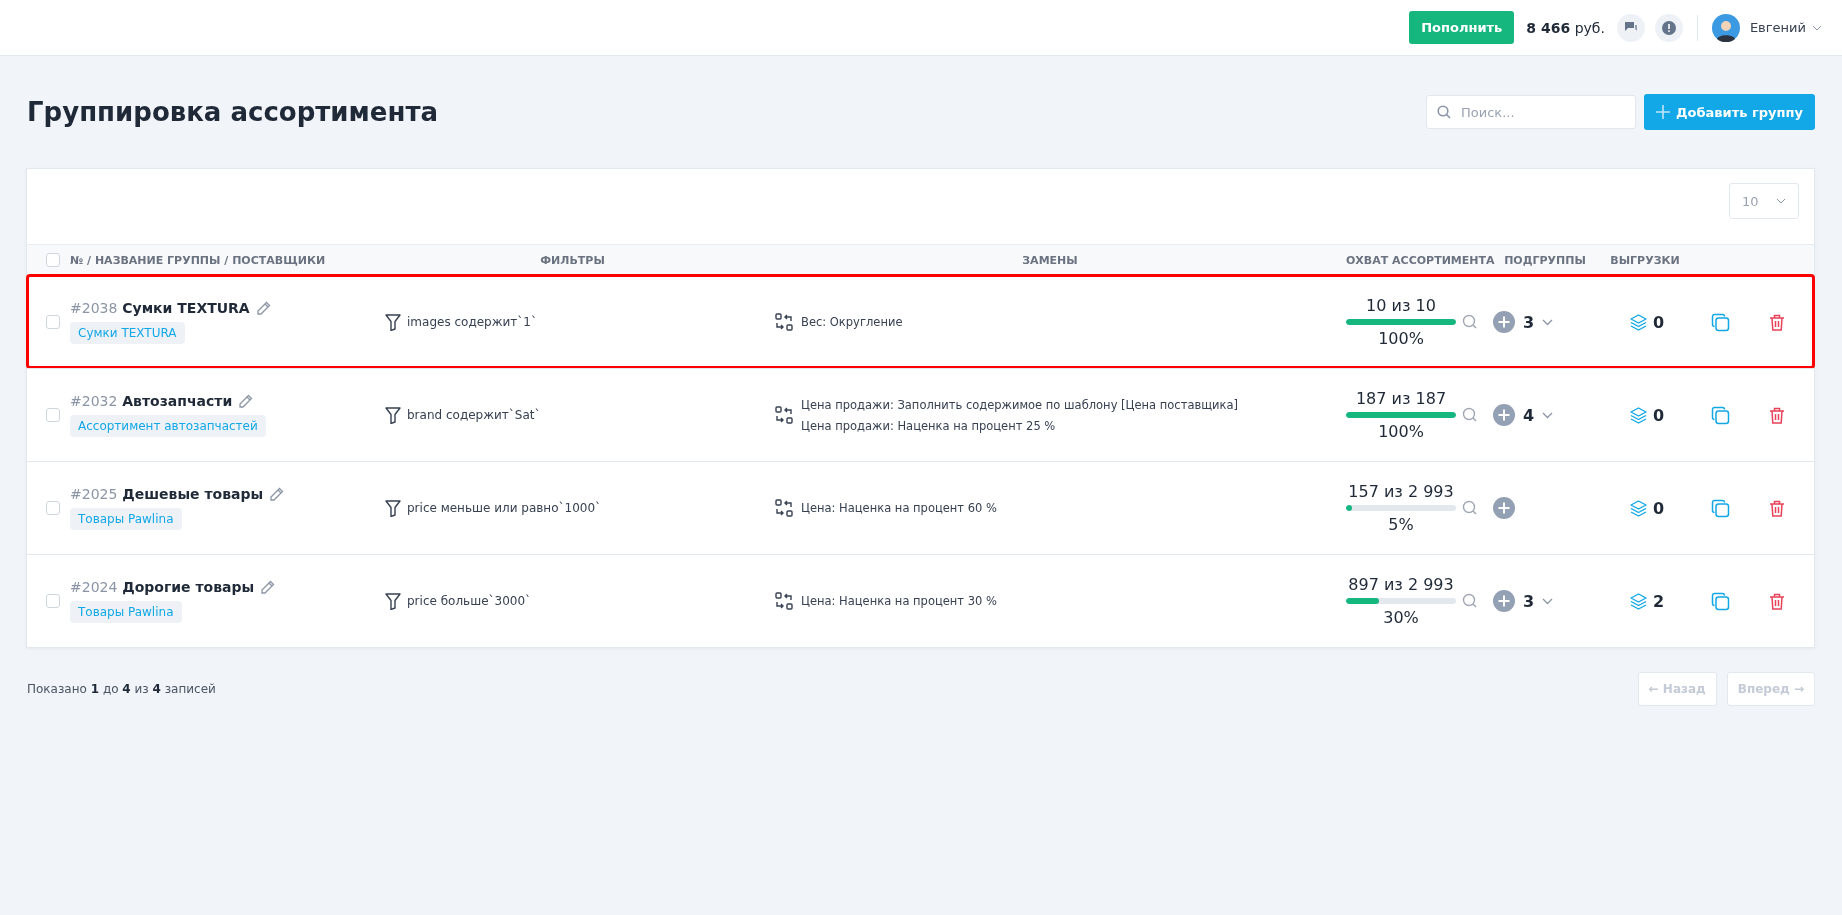 The height and width of the screenshot is (915, 1842). Describe the element at coordinates (1725, 27) in the screenshot. I see `avatar-icon` at that location.